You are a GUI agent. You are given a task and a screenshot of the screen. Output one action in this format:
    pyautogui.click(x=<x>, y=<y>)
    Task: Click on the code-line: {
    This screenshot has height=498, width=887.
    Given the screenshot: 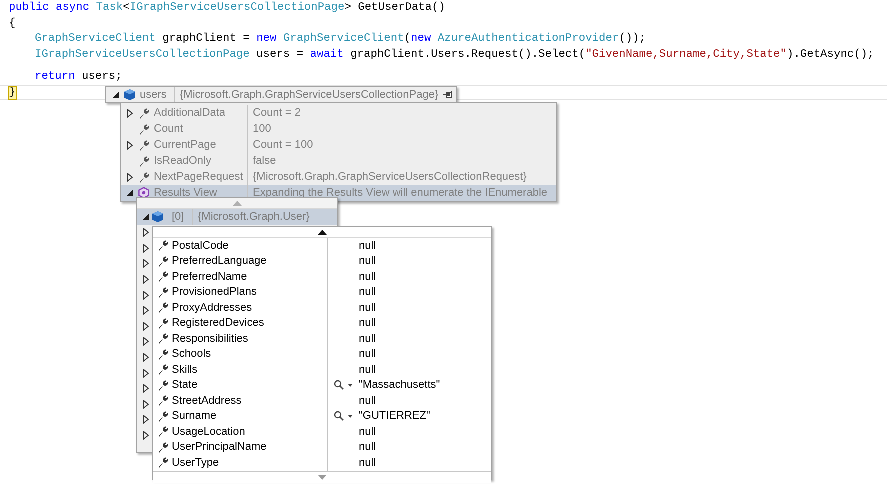 What is the action you would take?
    pyautogui.click(x=12, y=23)
    